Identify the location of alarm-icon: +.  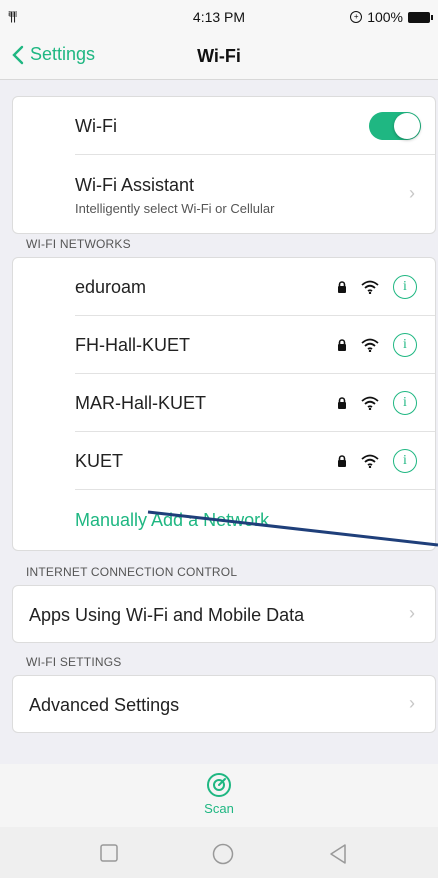
(356, 17).